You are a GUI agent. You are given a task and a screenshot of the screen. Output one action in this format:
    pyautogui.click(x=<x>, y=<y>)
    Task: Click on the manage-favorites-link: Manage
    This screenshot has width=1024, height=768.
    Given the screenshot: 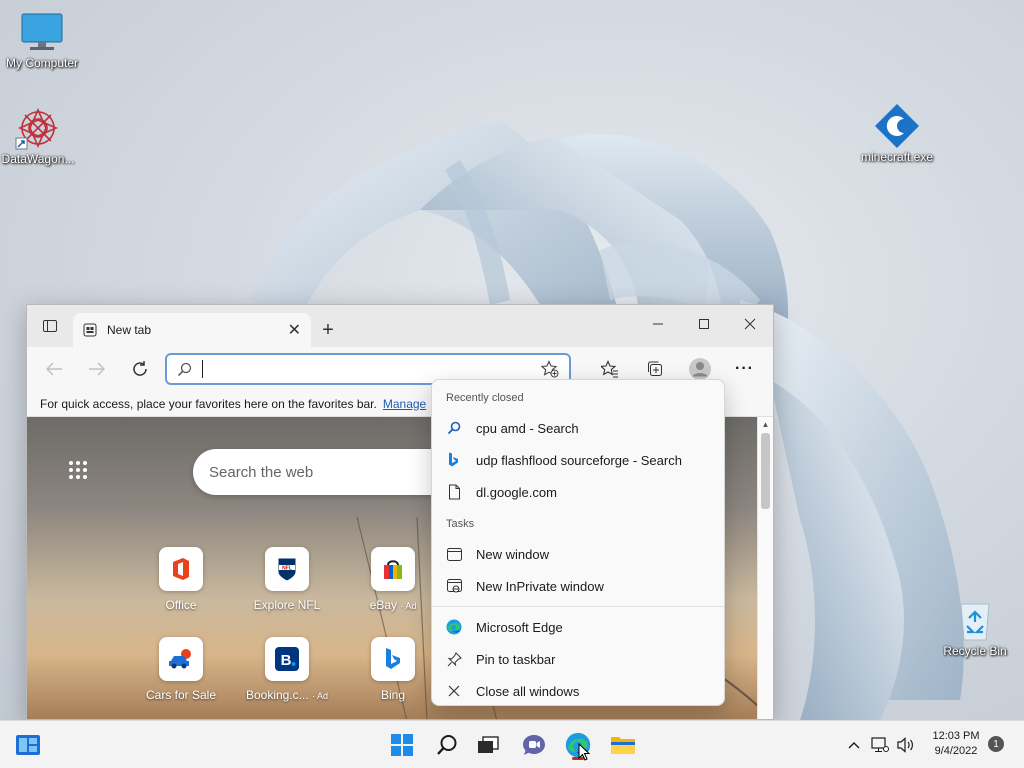 What is the action you would take?
    pyautogui.click(x=404, y=404)
    